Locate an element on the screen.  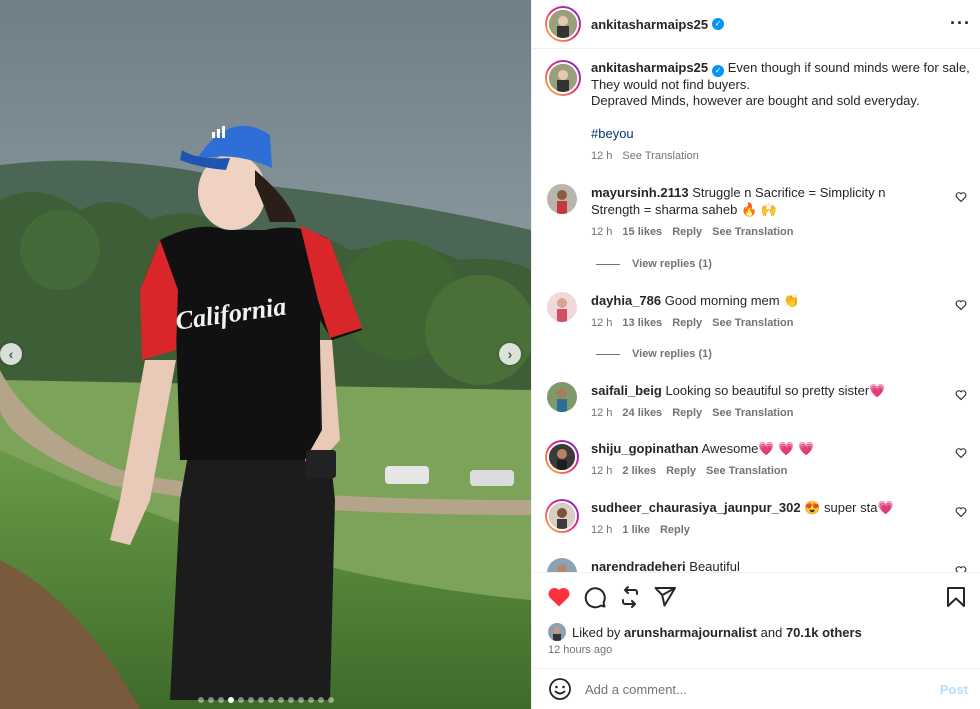
comment-text: Beautiful is located at coordinates (714, 565).